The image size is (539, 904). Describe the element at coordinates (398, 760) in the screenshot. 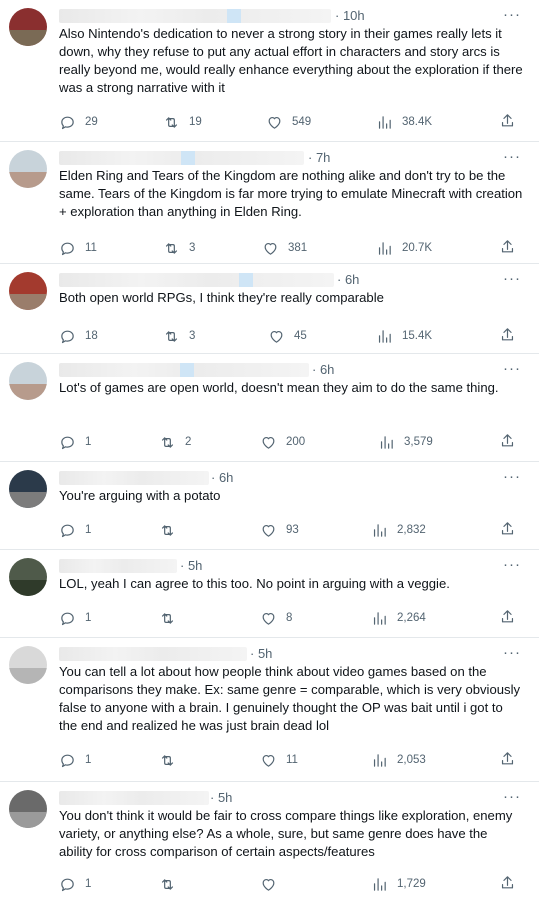

I see `views-button: 2,053` at that location.